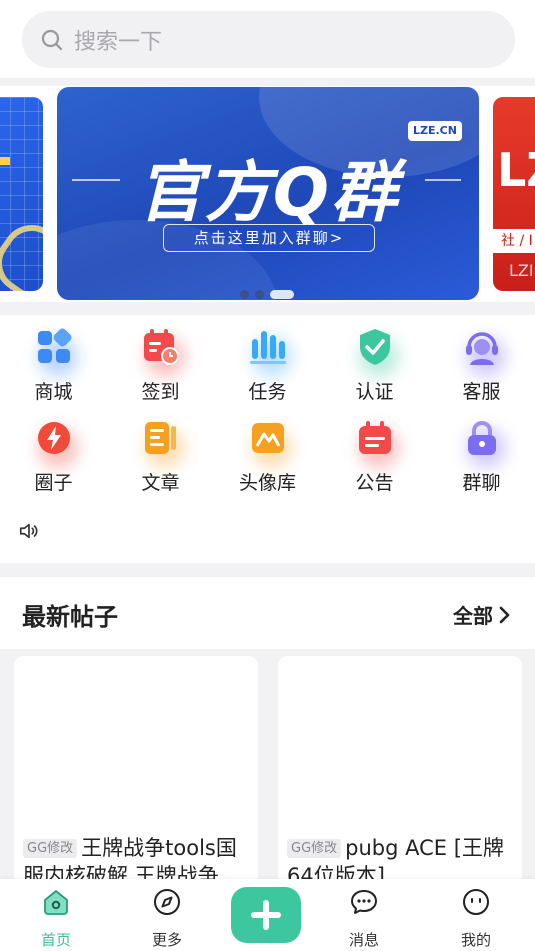  What do you see at coordinates (167, 902) in the screenshot?
I see `compass-icon` at bounding box center [167, 902].